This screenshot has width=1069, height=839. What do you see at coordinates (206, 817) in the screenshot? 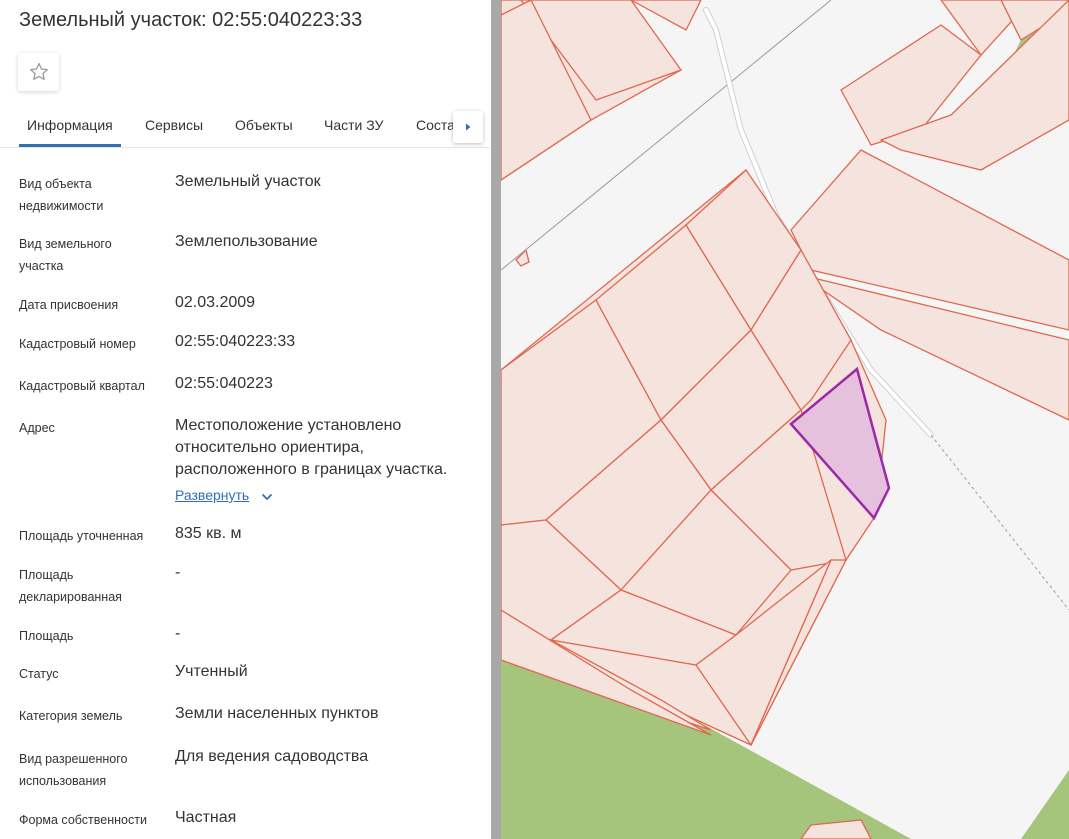
I see `field-value-ownership: Частная` at bounding box center [206, 817].